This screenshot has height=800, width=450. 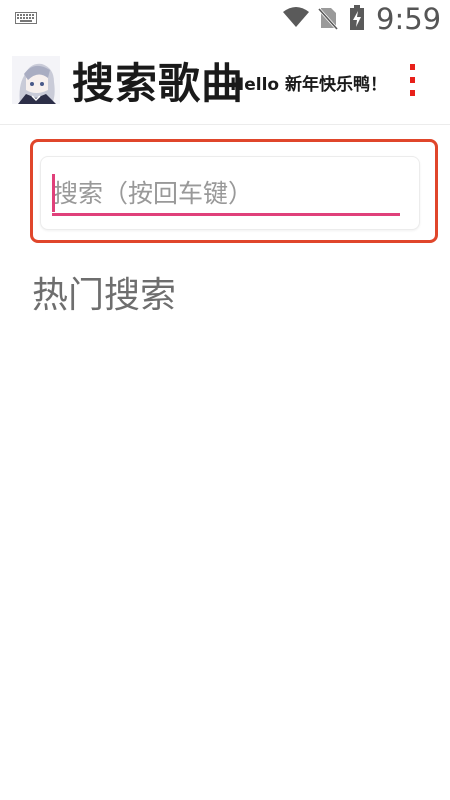 What do you see at coordinates (226, 214) in the screenshot?
I see `search-underline` at bounding box center [226, 214].